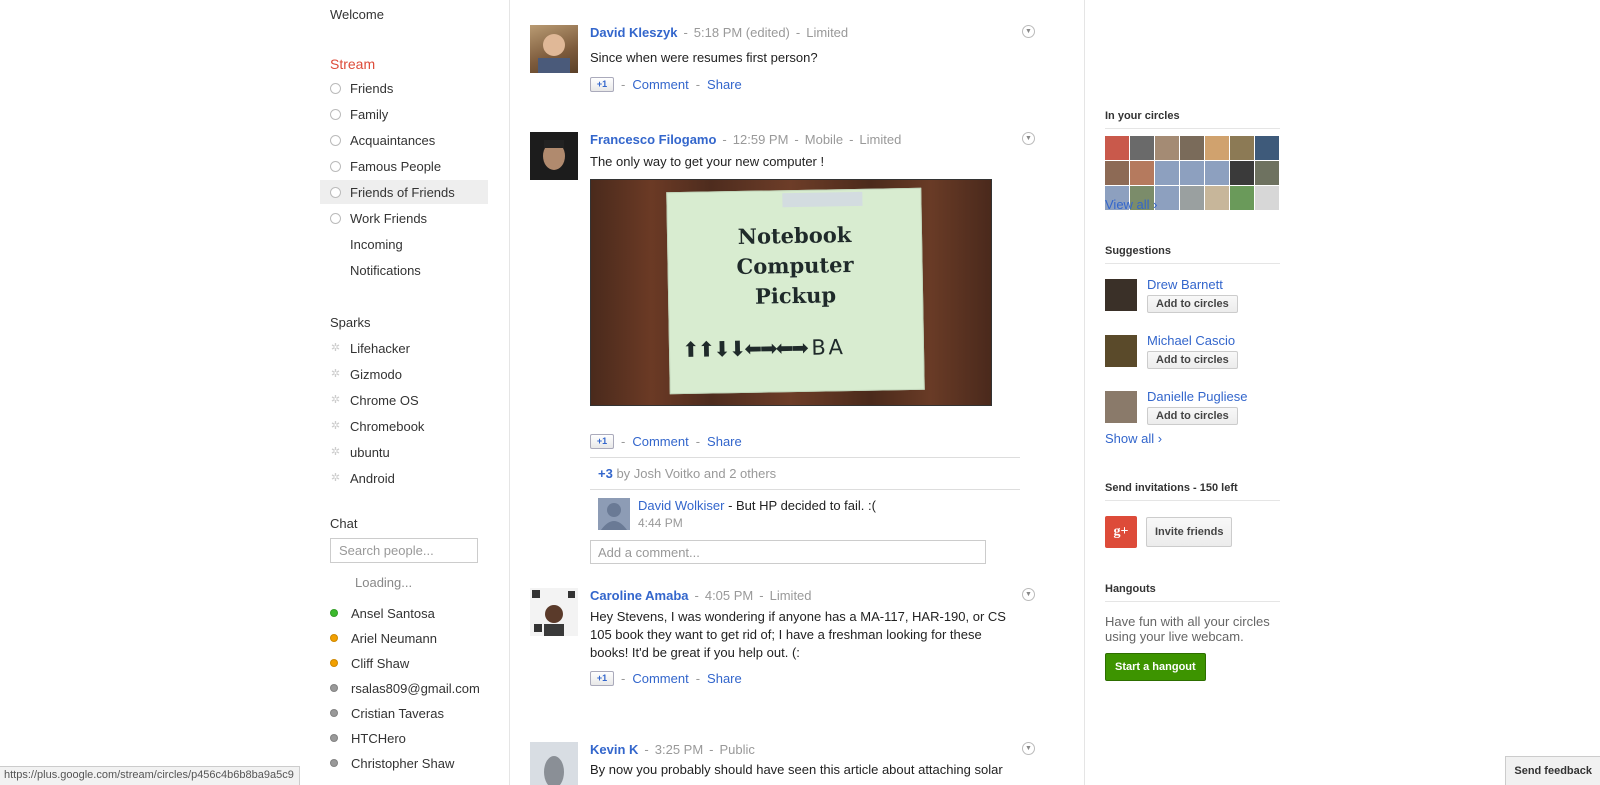 This screenshot has height=785, width=1600. I want to click on post-time: 12:59 PM, so click(761, 139).